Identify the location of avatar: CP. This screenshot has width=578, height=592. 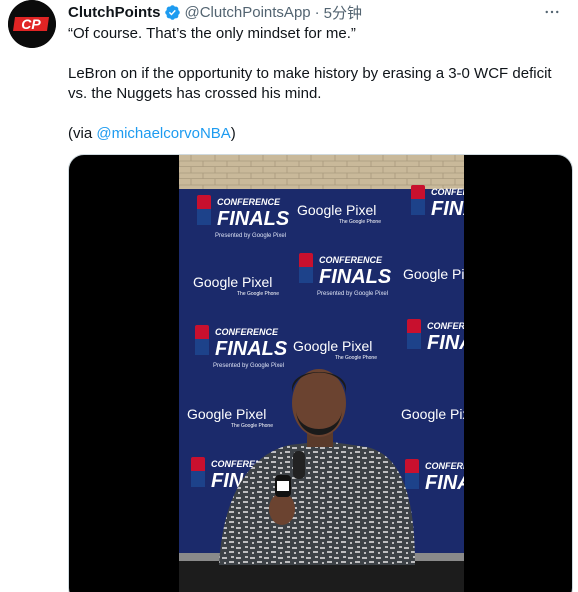
(32, 24).